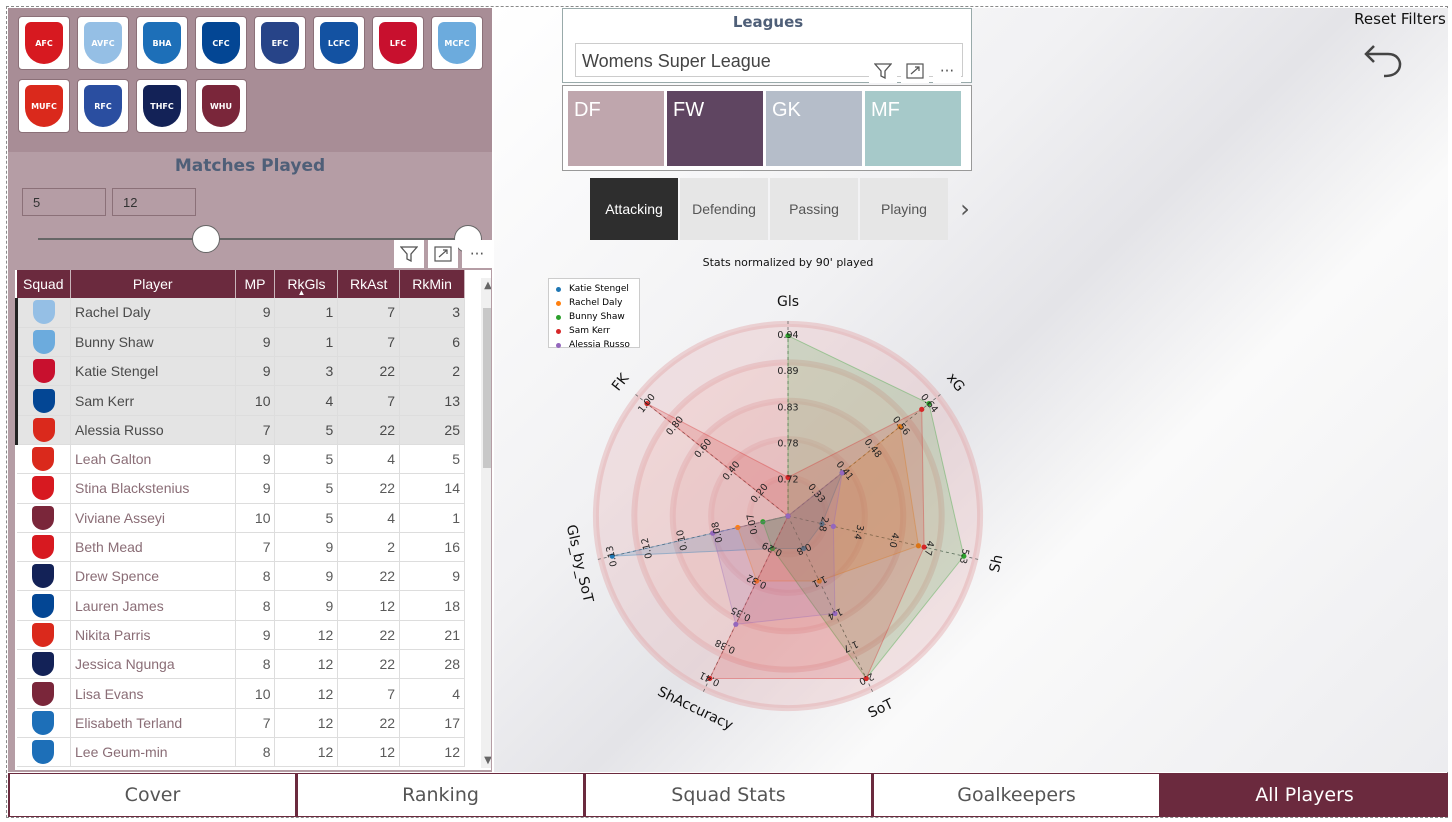  I want to click on radar-axis-label: xG, so click(955, 382).